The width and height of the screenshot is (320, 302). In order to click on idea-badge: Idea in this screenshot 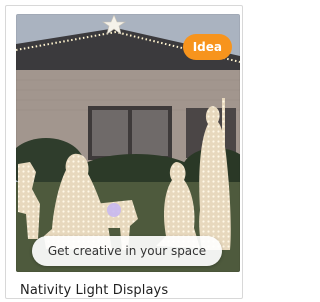, I will do `click(207, 47)`.